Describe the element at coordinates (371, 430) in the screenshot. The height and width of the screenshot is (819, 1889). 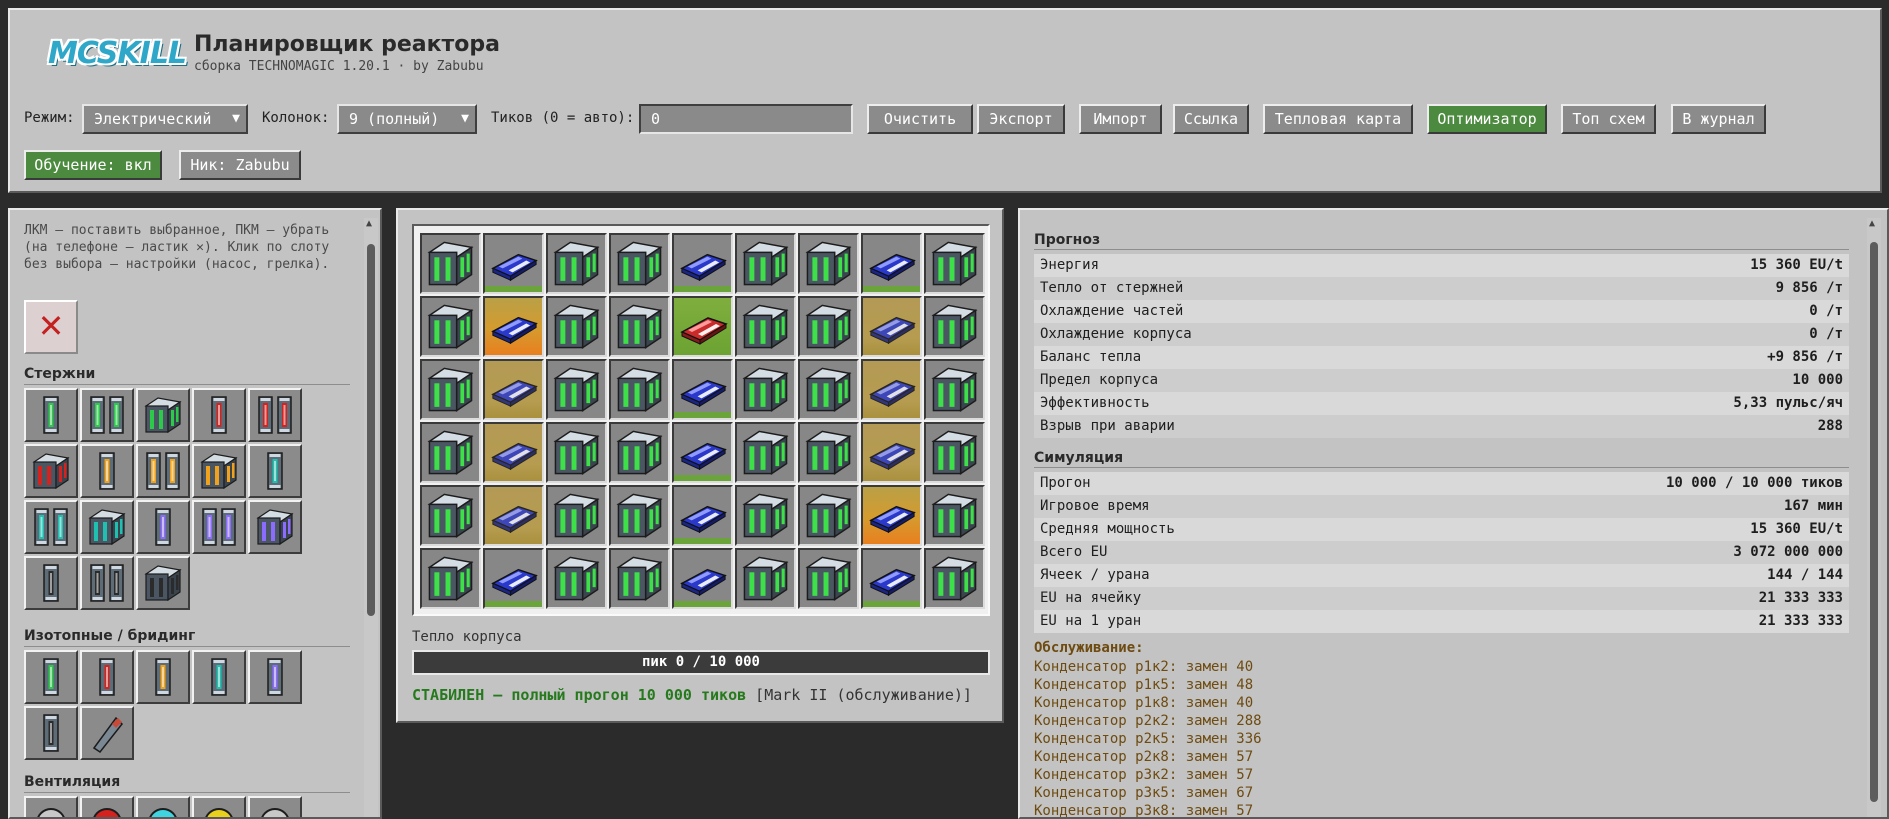
I see `palette-scrollbar-thumb` at that location.